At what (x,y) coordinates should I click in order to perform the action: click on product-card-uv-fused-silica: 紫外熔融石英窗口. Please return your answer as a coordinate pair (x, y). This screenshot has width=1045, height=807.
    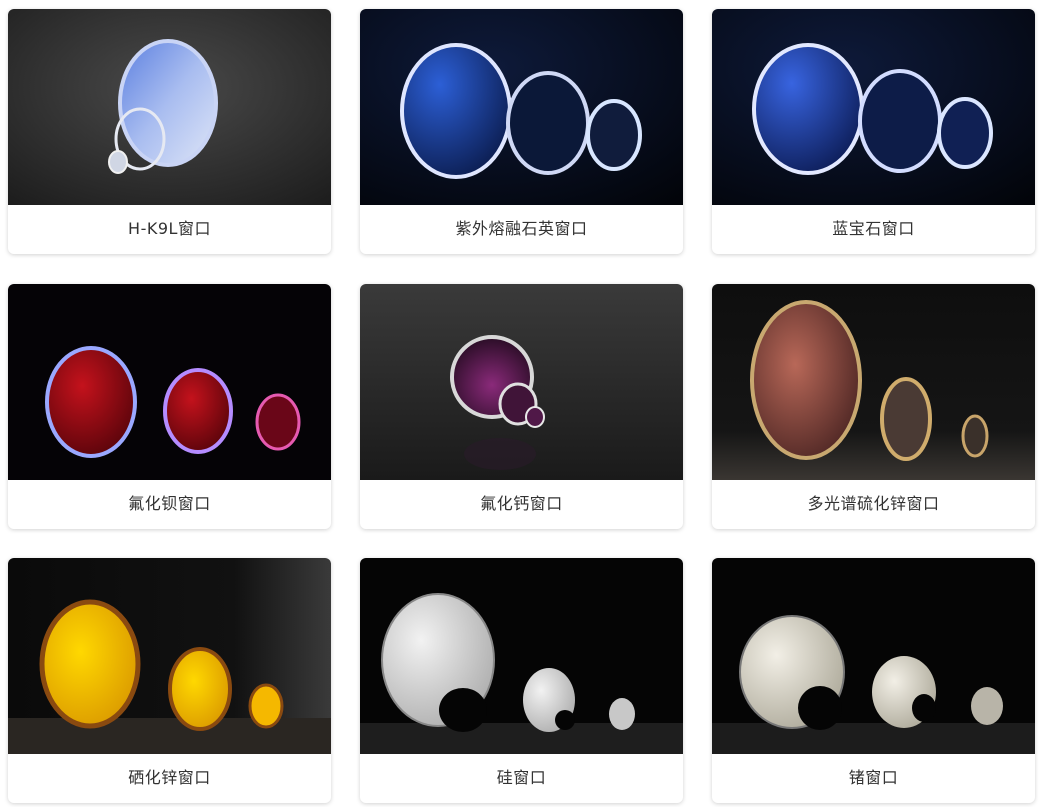
    Looking at the image, I should click on (521, 131).